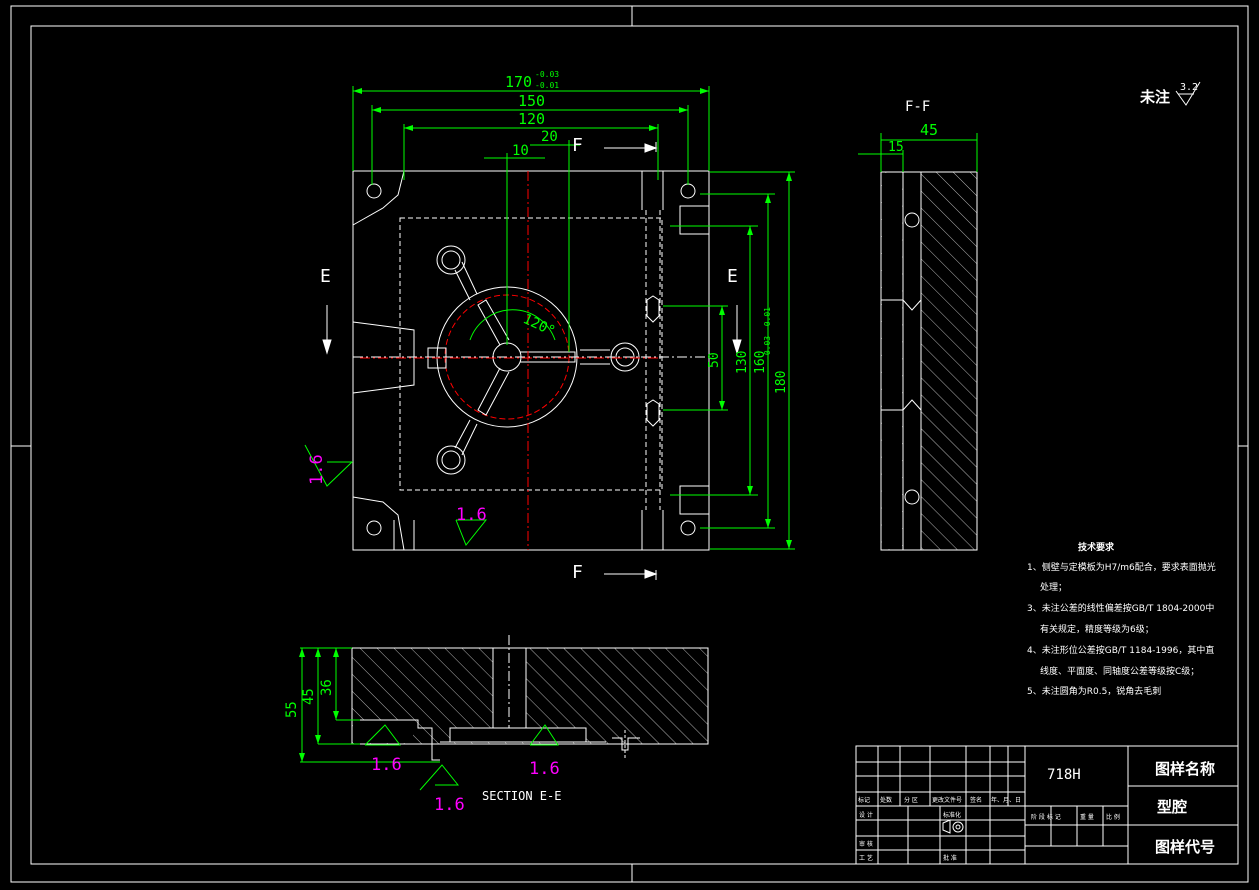  What do you see at coordinates (449, 805) in the screenshot?
I see `roughness-5: 1.6` at bounding box center [449, 805].